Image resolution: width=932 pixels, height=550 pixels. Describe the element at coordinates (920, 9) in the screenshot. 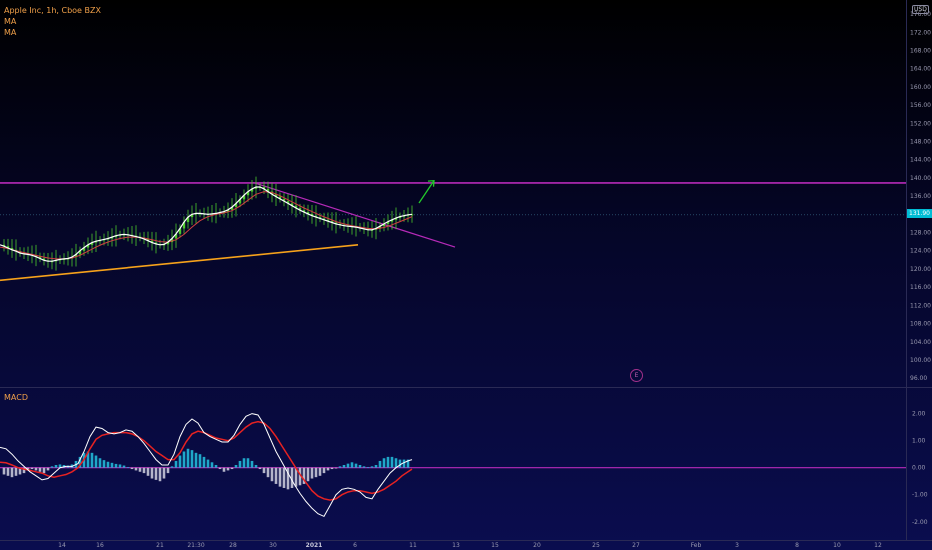

I see `currency-badge: USD` at that location.